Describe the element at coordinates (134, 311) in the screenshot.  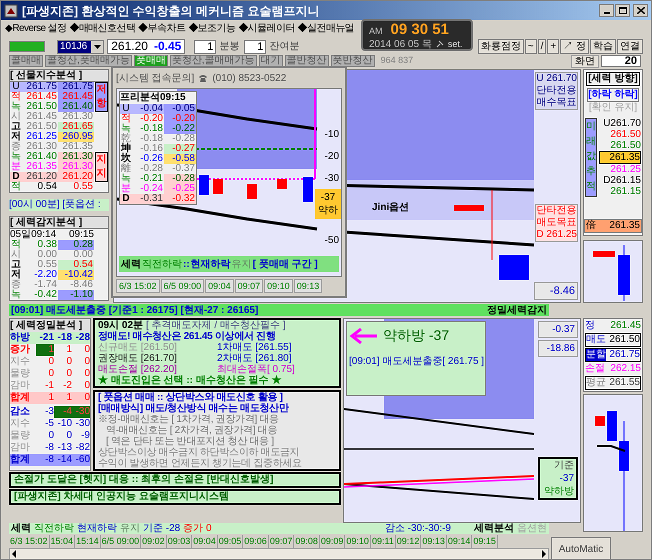
I see `signal-text: [09:01] 매도세분출중 [기준1 : 26175] [현재-27 : 26165]` at that location.